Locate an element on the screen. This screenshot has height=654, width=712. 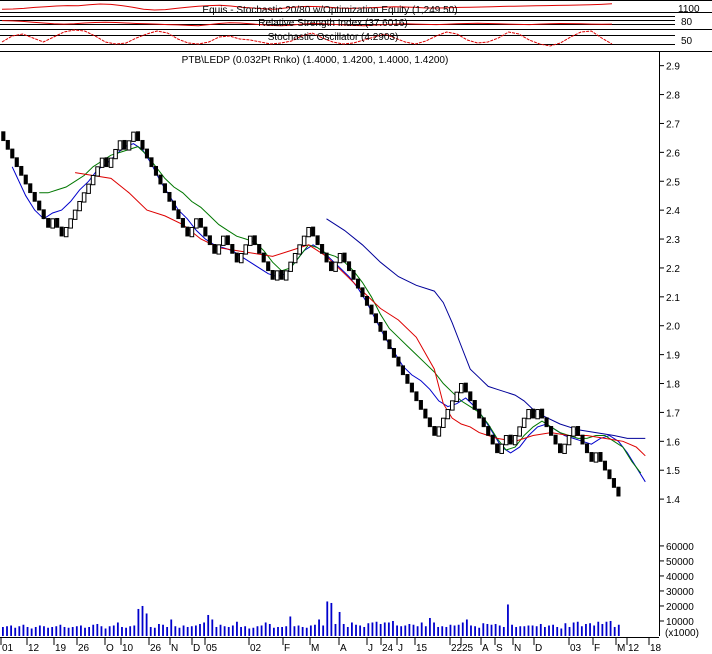
price-tick-label: 1.5 is located at coordinates (673, 471).